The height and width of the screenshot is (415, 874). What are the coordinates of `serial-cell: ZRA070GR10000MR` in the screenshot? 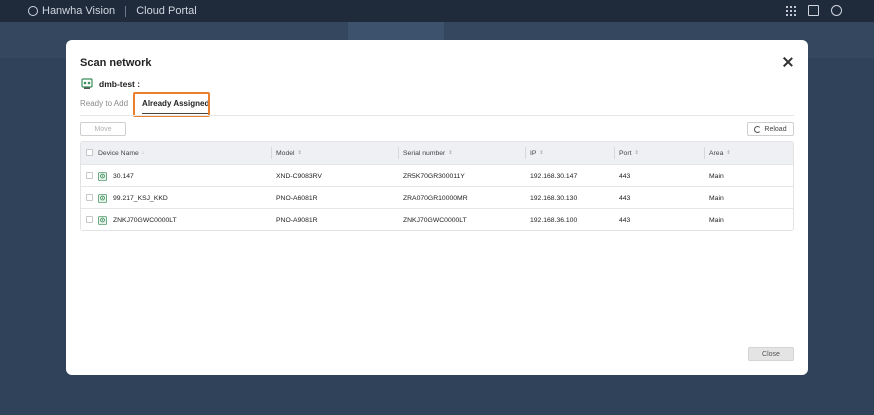 It's located at (435, 198).